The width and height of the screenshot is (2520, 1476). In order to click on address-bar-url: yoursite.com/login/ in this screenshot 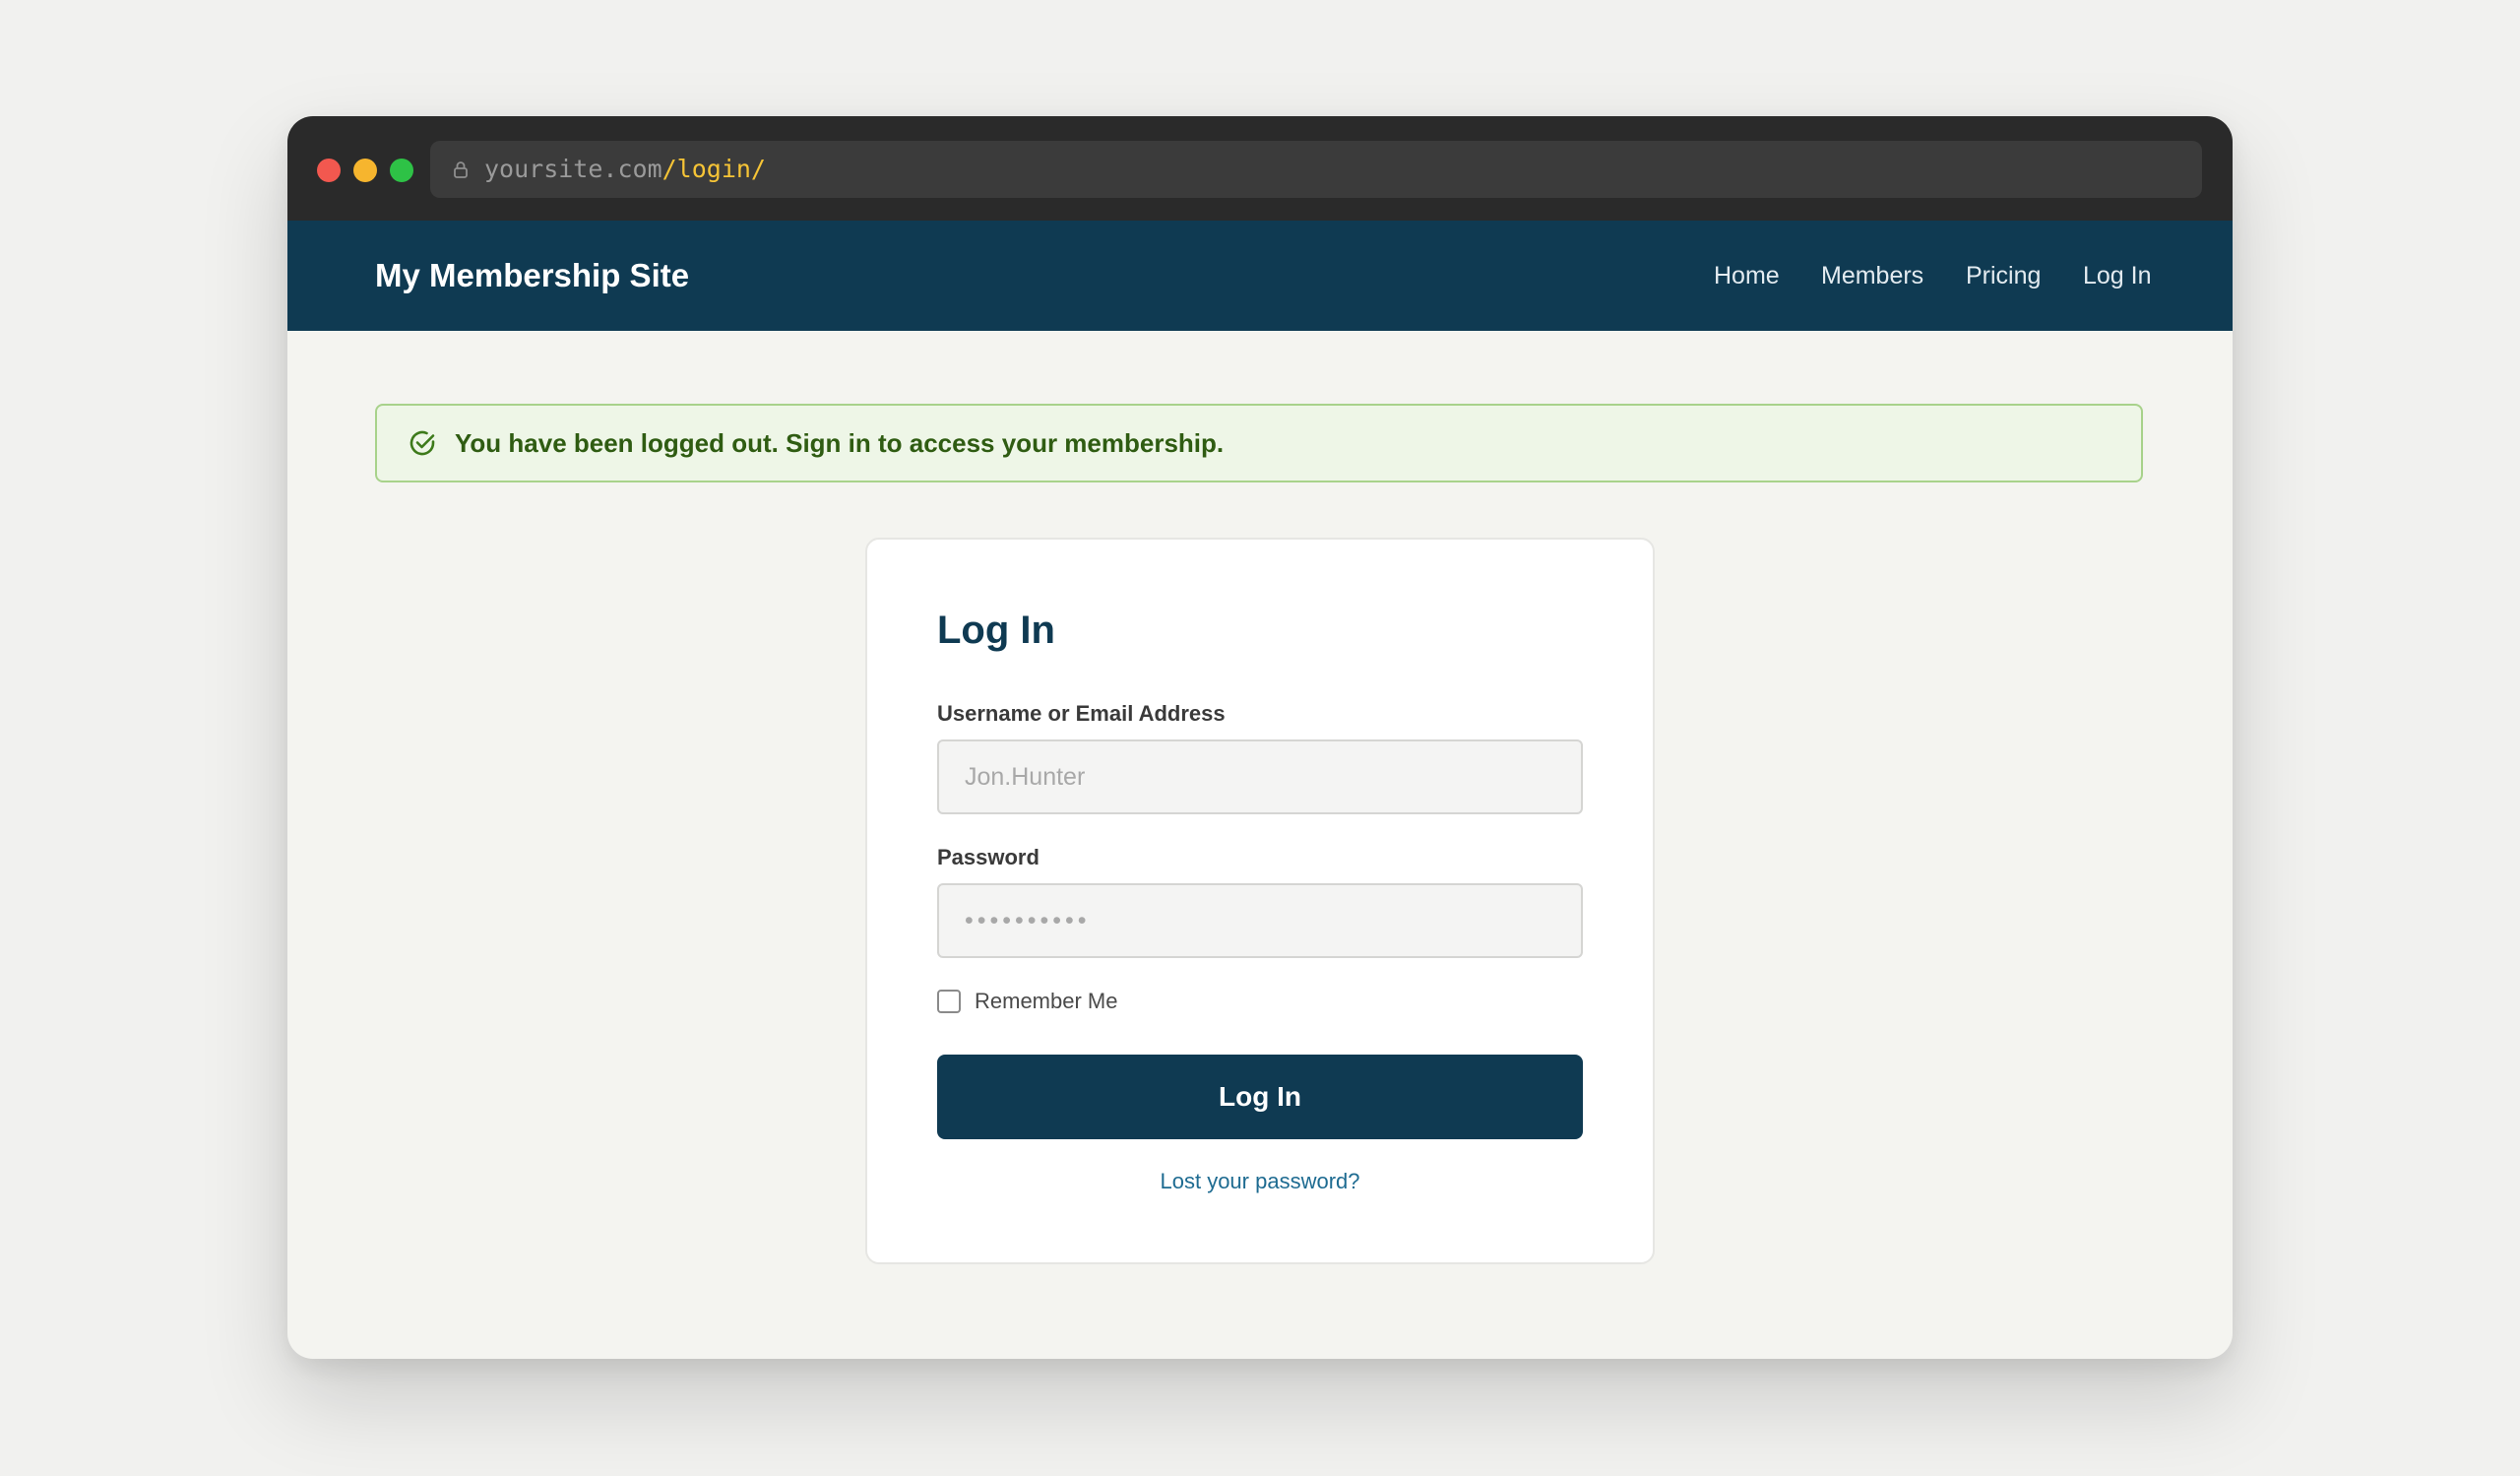, I will do `click(625, 169)`.